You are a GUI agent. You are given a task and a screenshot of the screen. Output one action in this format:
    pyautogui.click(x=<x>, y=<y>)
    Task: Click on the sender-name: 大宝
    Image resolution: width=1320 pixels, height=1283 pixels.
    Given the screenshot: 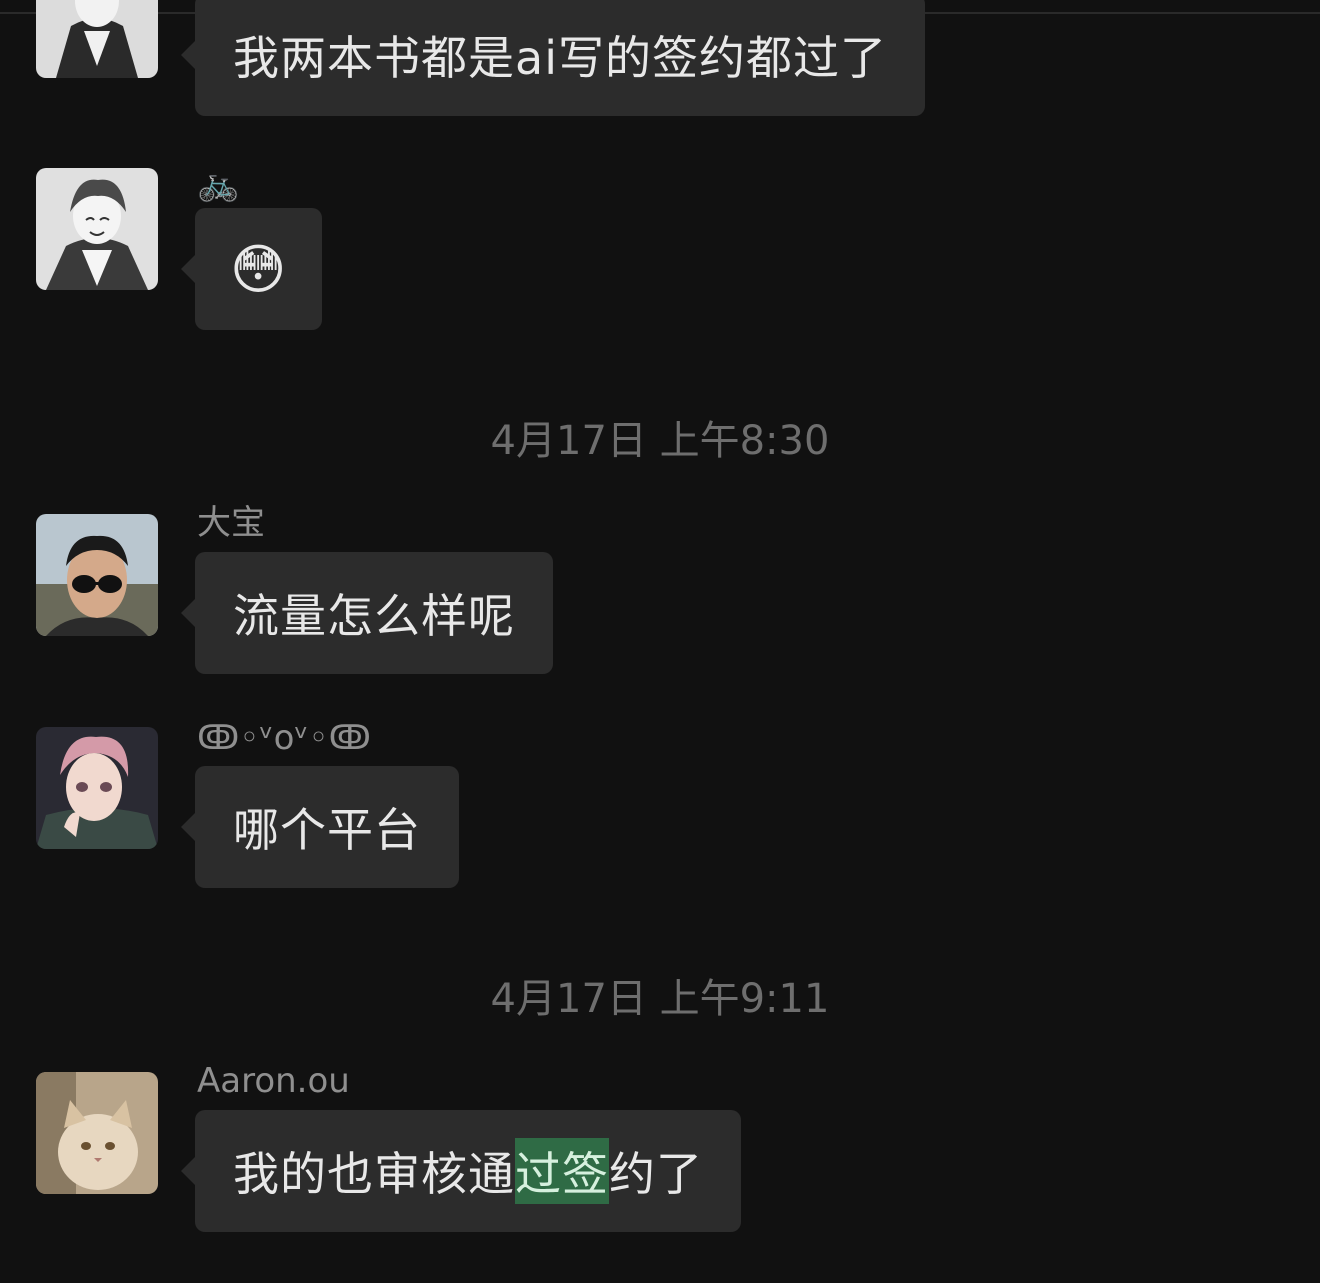 What is the action you would take?
    pyautogui.click(x=231, y=523)
    